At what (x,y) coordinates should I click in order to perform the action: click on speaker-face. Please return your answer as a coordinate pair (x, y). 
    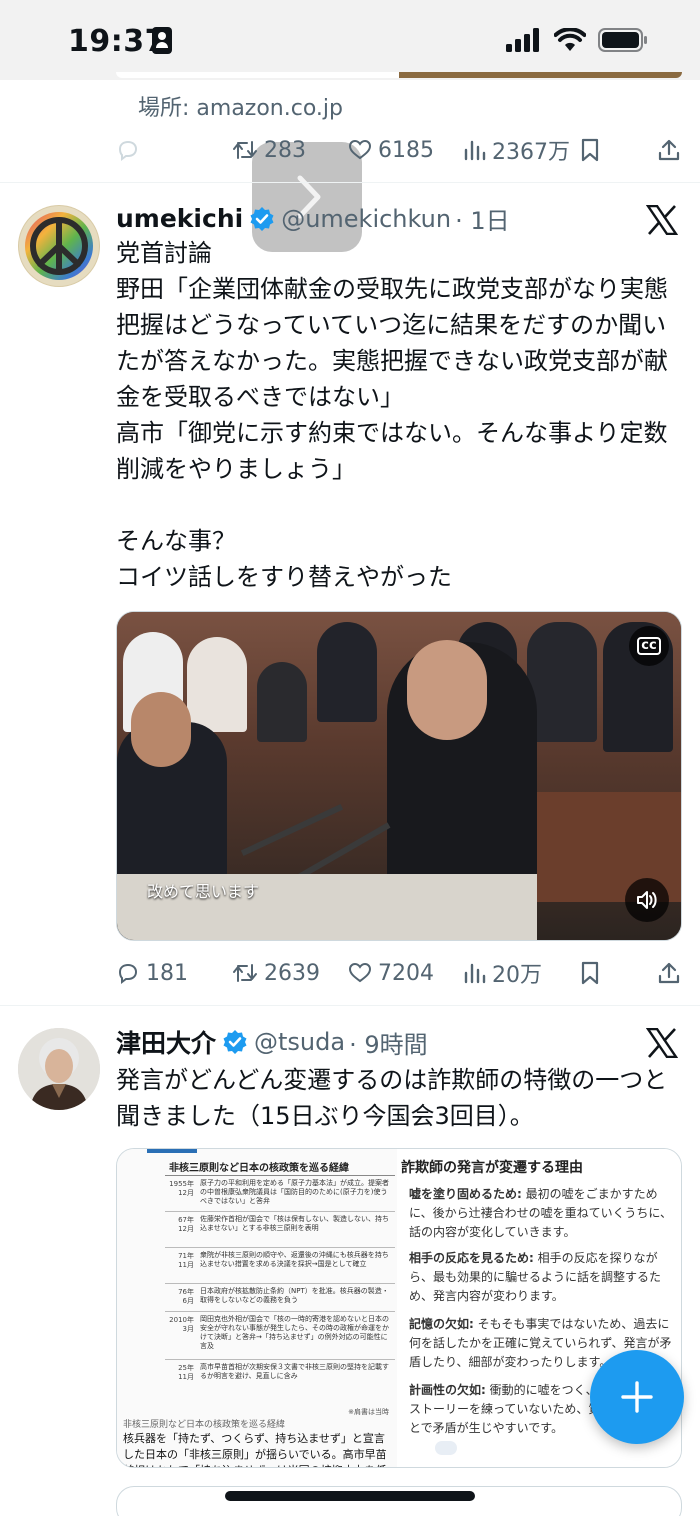
    Looking at the image, I should click on (447, 690).